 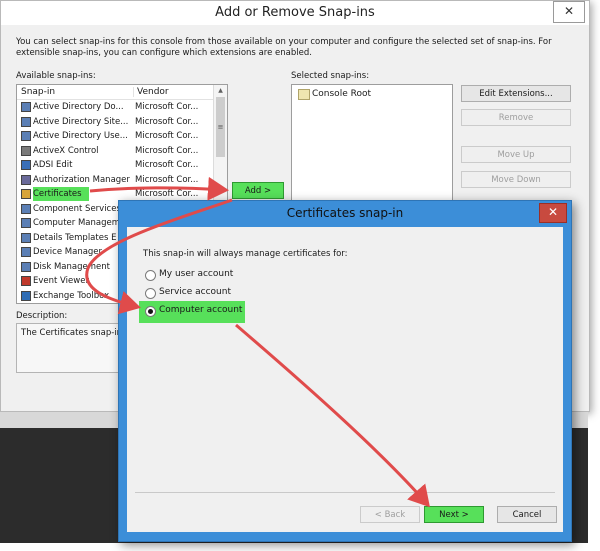 What do you see at coordinates (159, 256) in the screenshot?
I see `arrow-add-to-computer-account` at bounding box center [159, 256].